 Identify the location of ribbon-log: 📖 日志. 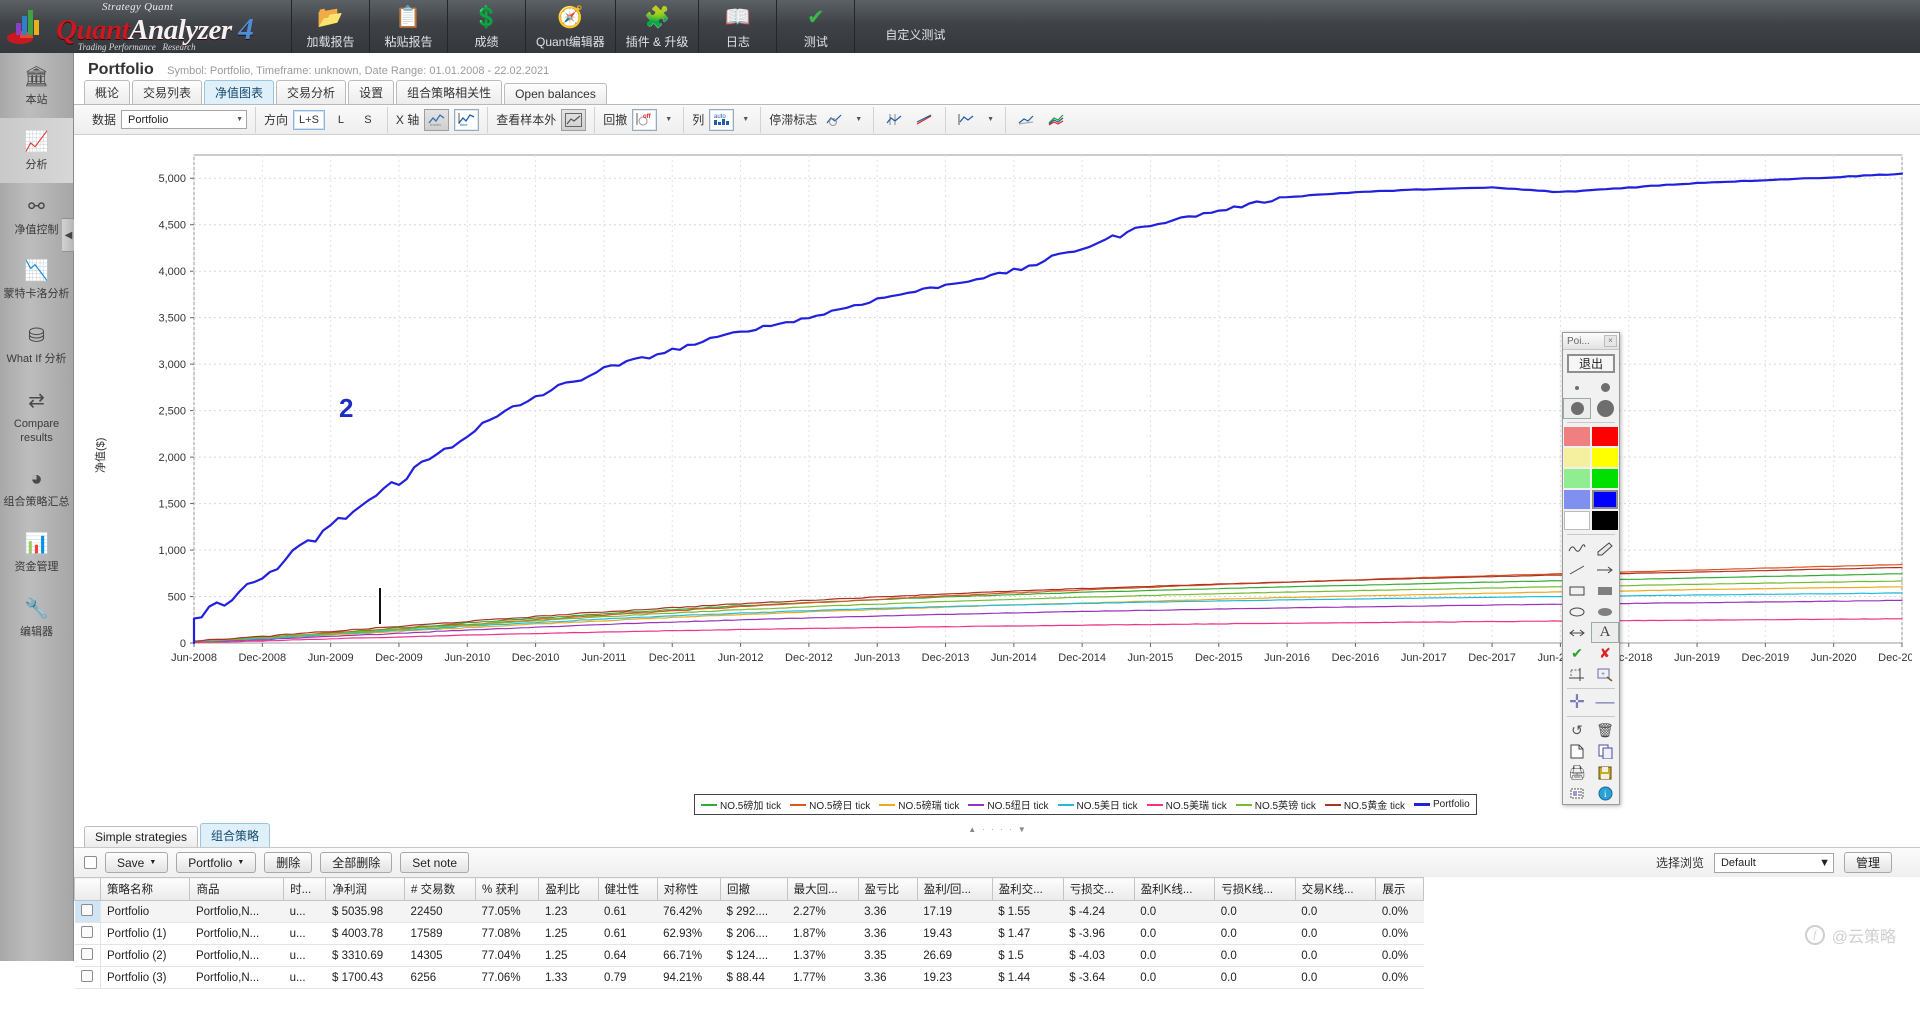
(738, 26).